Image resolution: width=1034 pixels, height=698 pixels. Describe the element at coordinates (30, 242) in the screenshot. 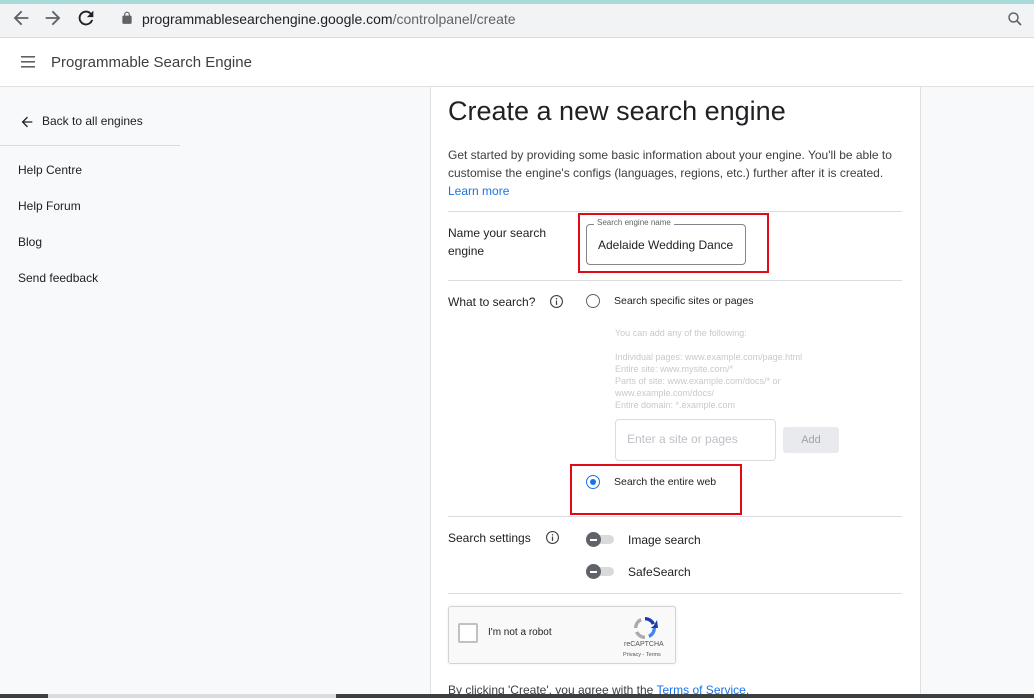

I see `sidebar-link-blog: Blog` at that location.